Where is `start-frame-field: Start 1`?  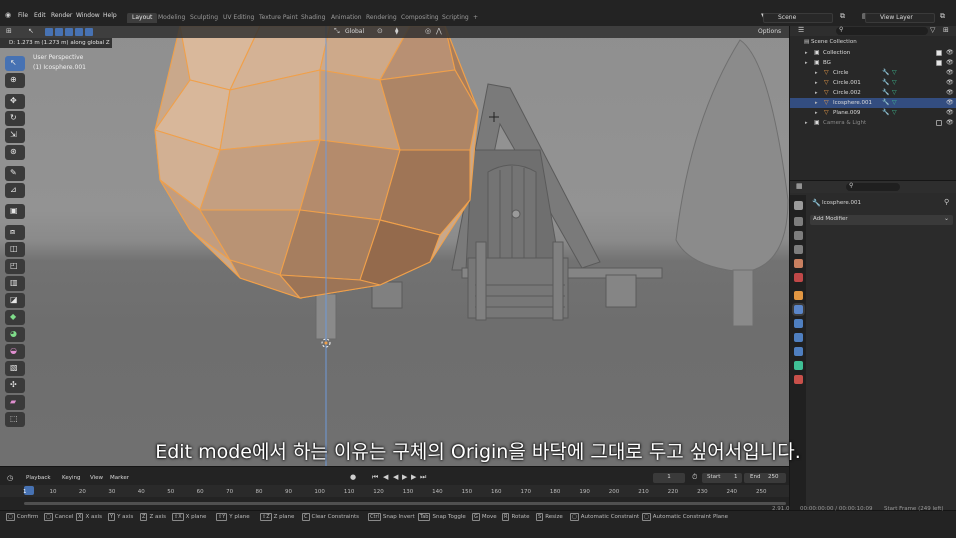
start-frame-field: Start 1 is located at coordinates (722, 478).